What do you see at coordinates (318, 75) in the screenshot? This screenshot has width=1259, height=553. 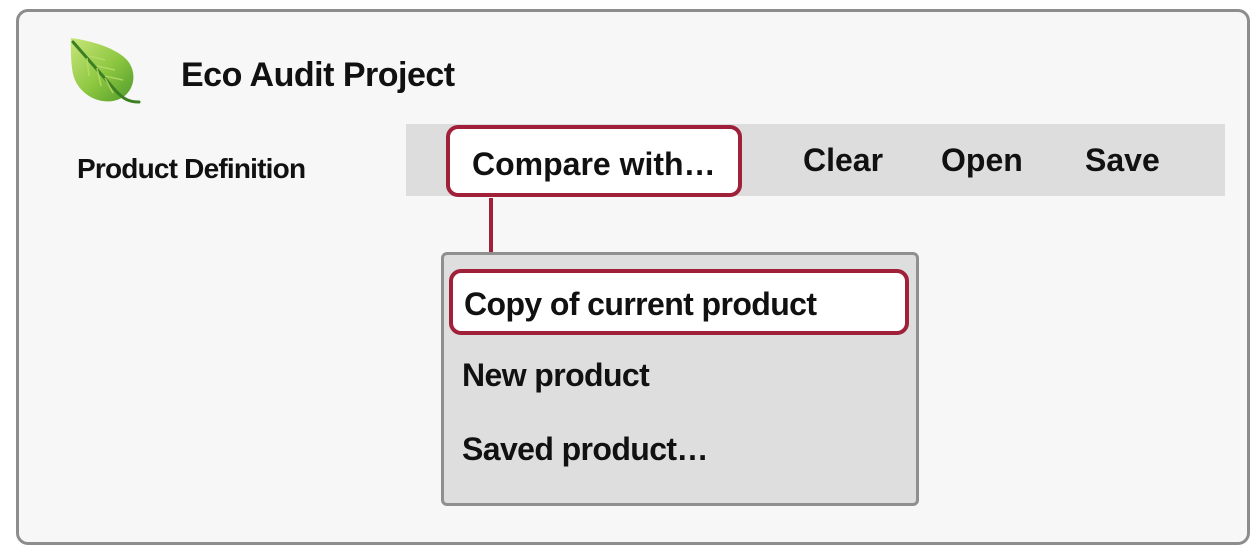 I see `app-title: Eco Audit Project` at bounding box center [318, 75].